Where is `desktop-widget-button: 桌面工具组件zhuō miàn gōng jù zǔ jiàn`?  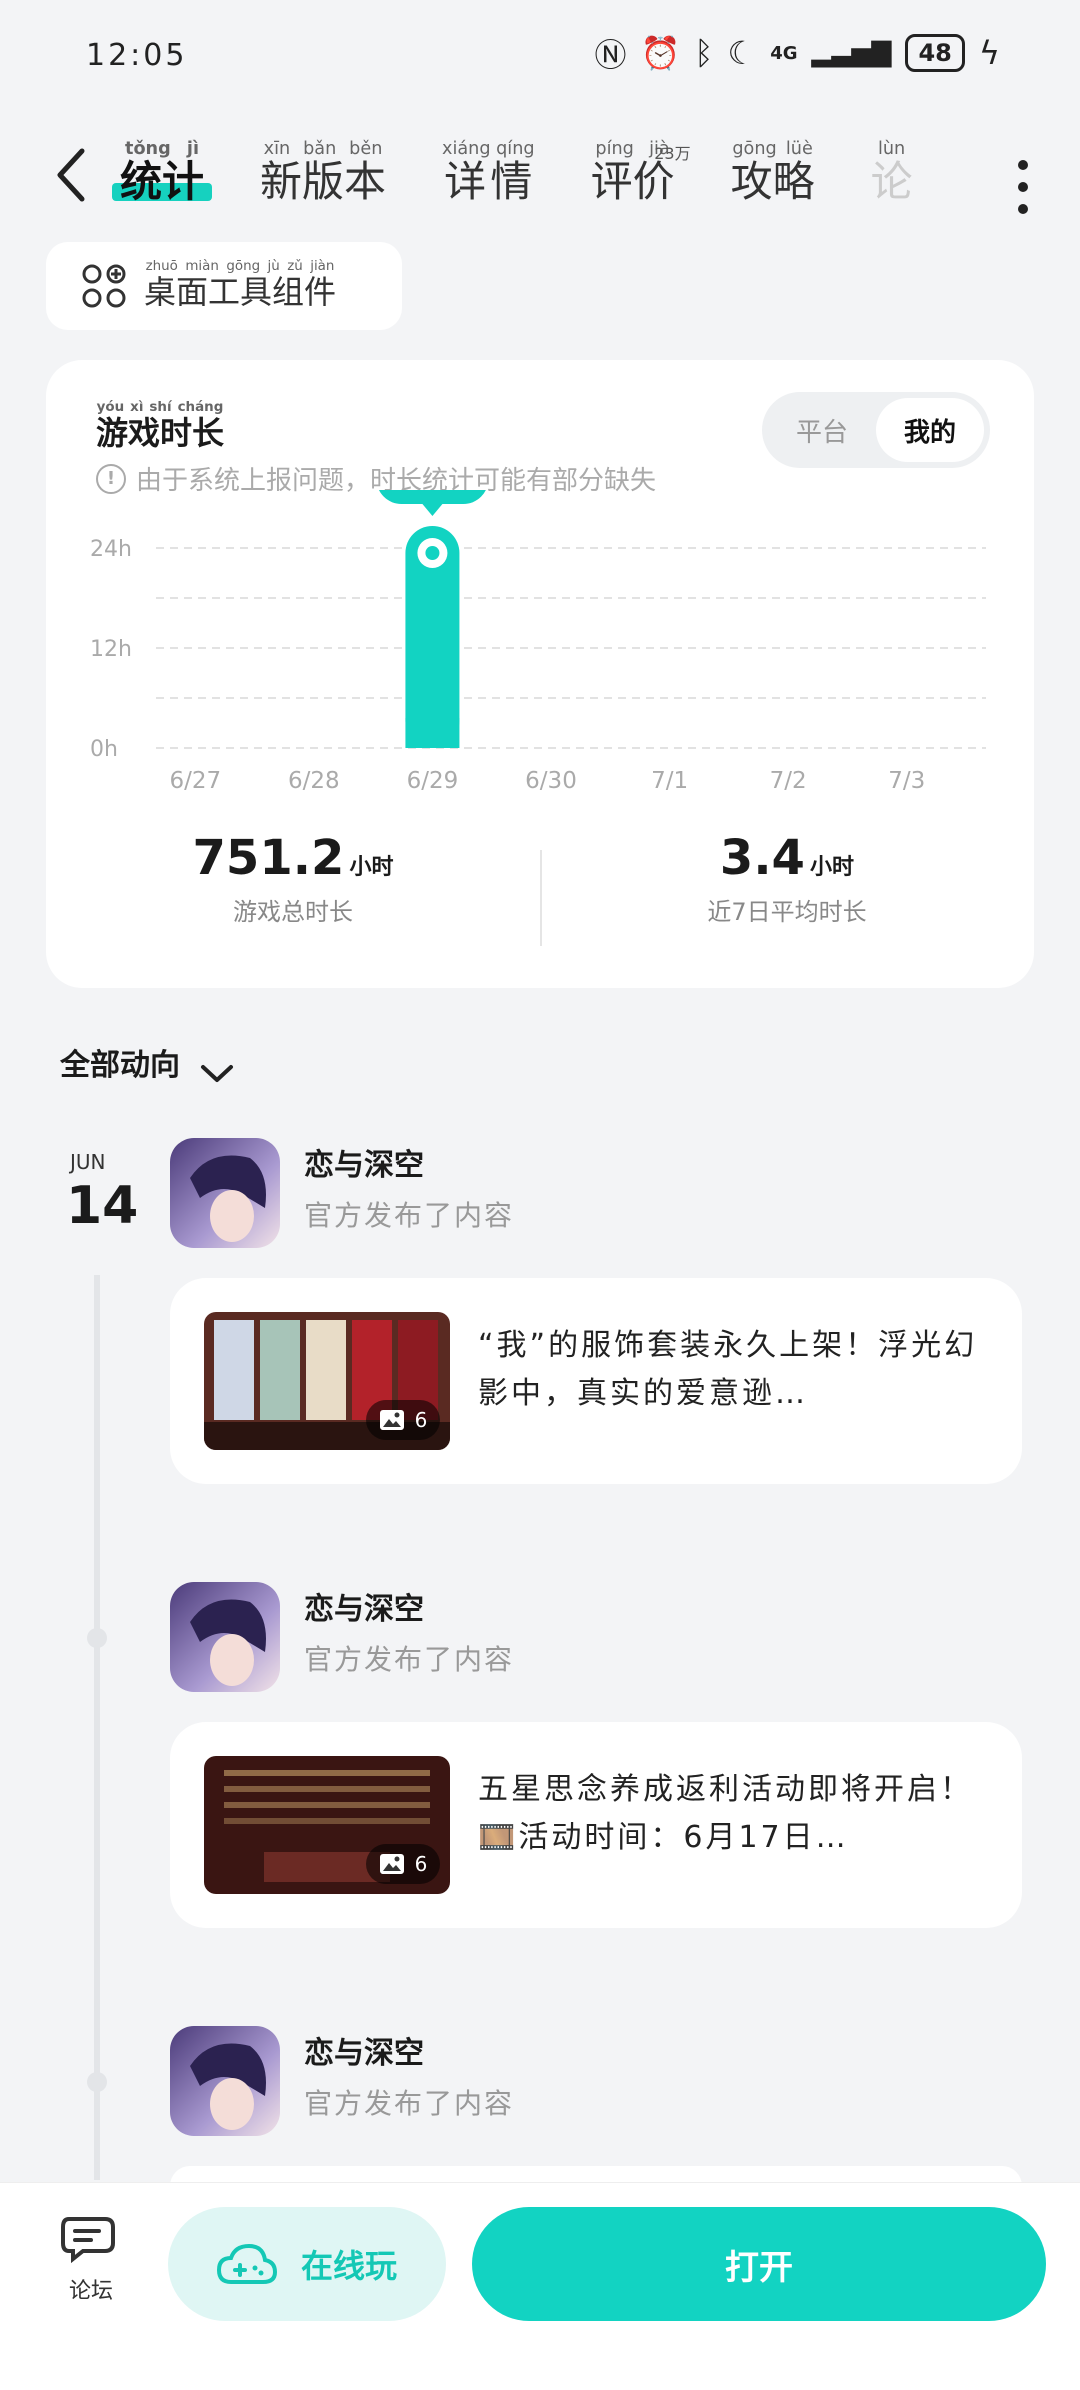 desktop-widget-button: 桌面工具组件zhuō miàn gōng jù zǔ jiàn is located at coordinates (224, 286).